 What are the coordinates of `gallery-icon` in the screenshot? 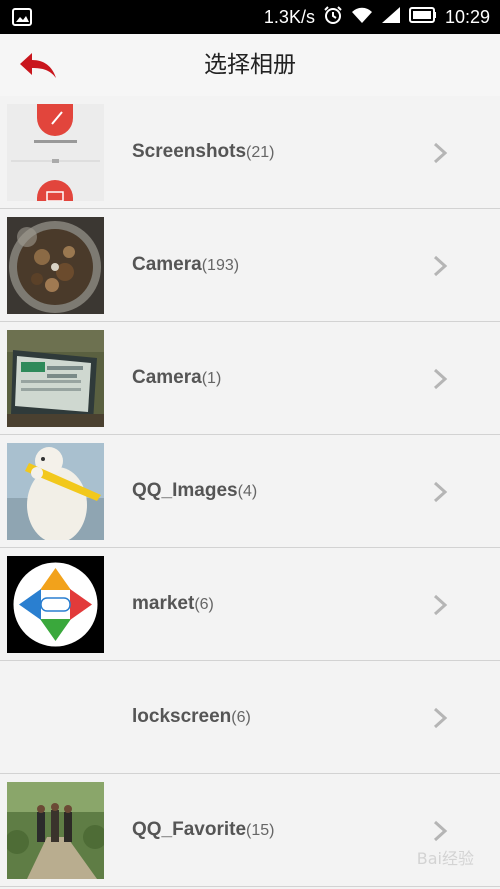 It's located at (22, 19).